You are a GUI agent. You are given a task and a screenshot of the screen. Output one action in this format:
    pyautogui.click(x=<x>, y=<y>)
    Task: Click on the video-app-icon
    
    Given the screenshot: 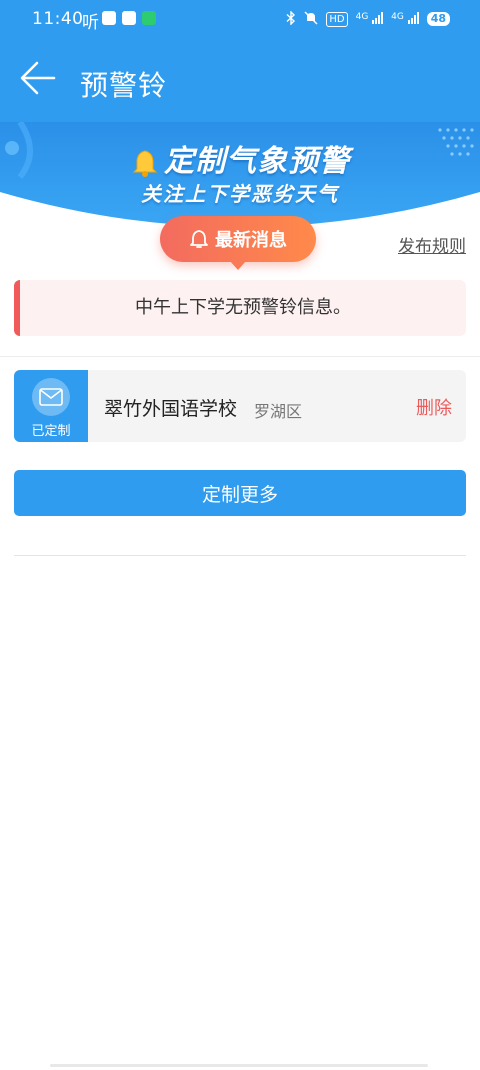 What is the action you would take?
    pyautogui.click(x=109, y=18)
    